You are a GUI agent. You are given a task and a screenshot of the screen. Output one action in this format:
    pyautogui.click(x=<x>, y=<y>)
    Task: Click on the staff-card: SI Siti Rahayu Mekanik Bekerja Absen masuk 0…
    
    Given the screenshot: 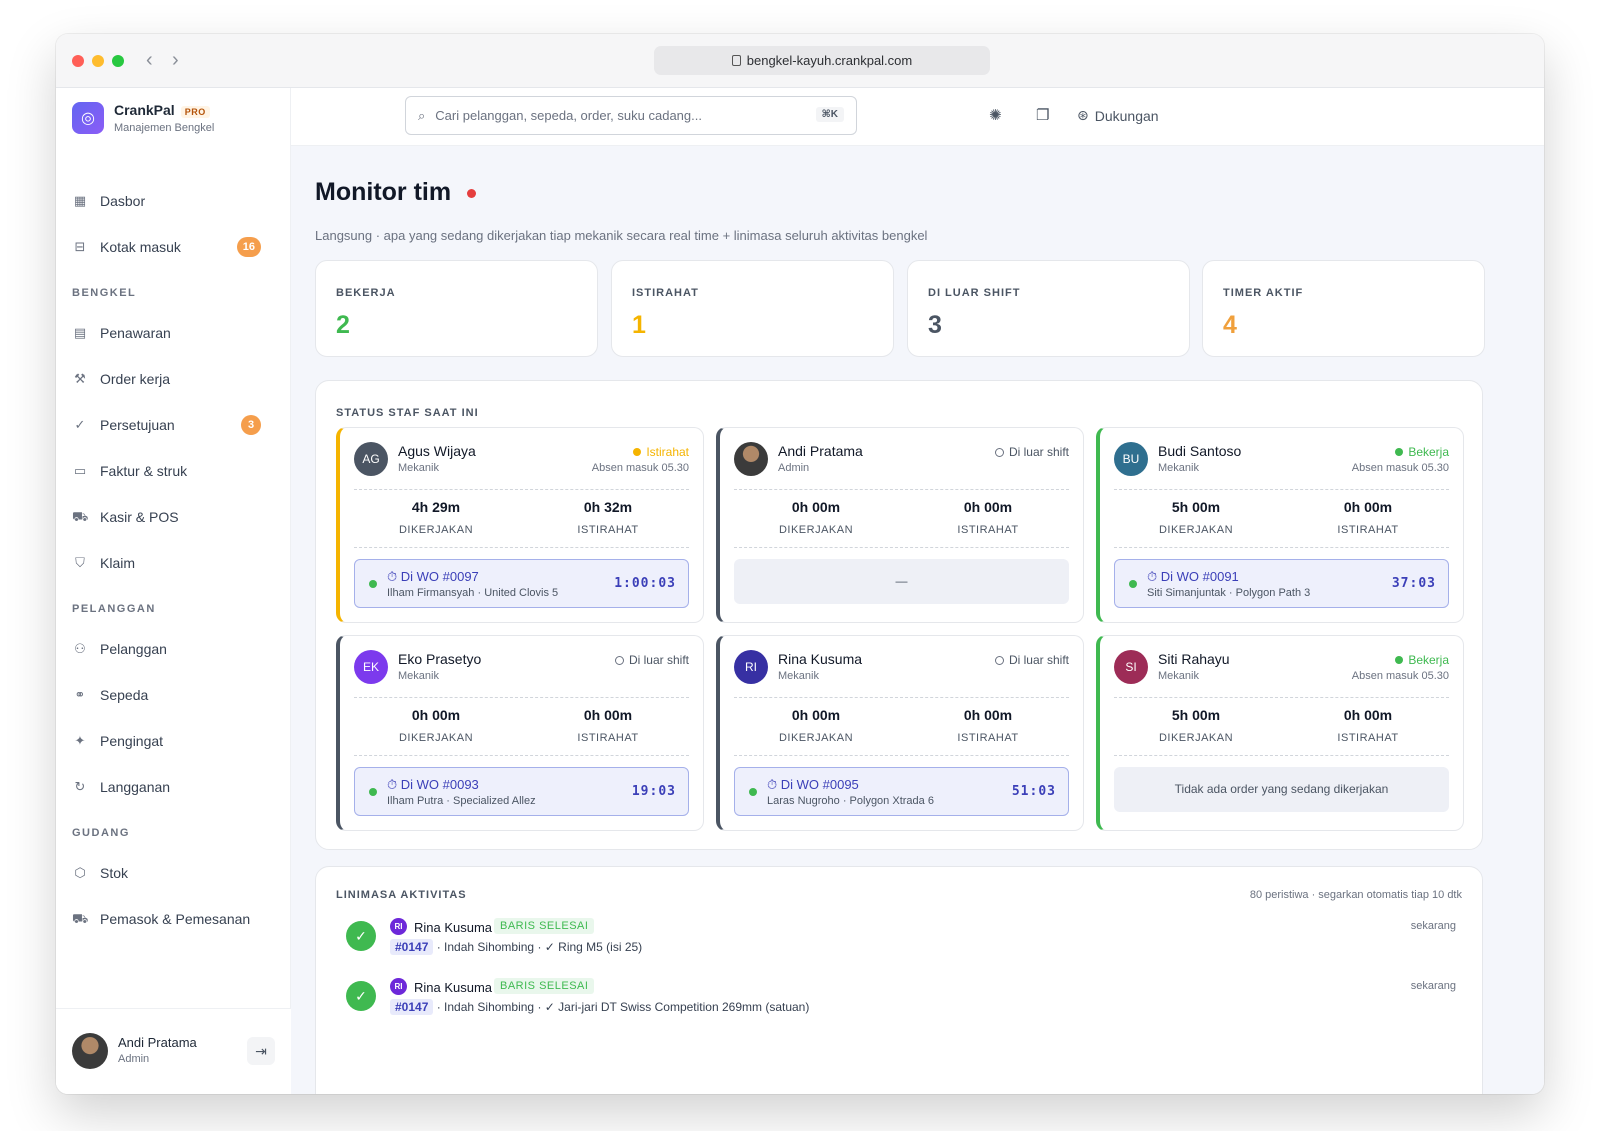 What is the action you would take?
    pyautogui.click(x=1280, y=733)
    